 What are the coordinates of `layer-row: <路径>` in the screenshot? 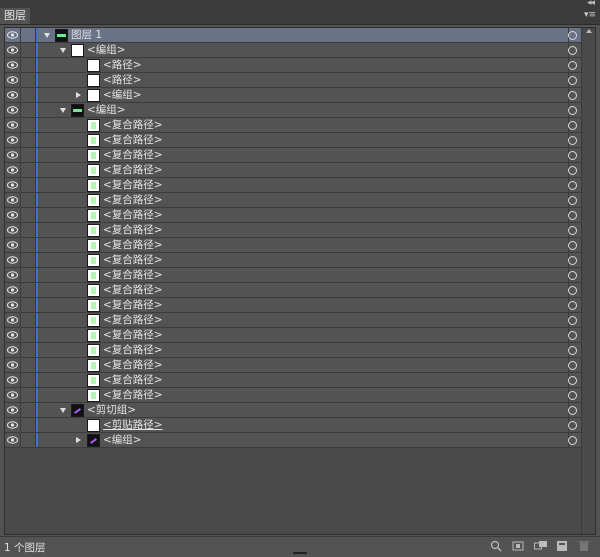 It's located at (300, 65).